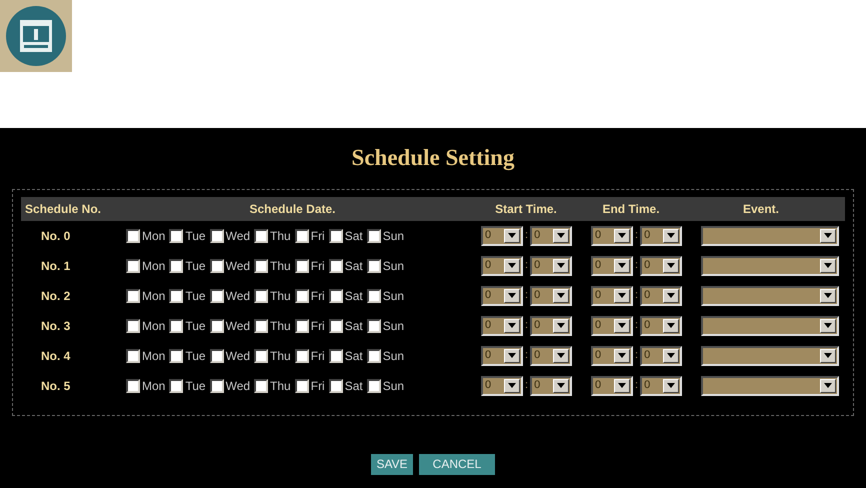 The width and height of the screenshot is (866, 488). Describe the element at coordinates (56, 326) in the screenshot. I see `schedule-number: No. 3` at that location.